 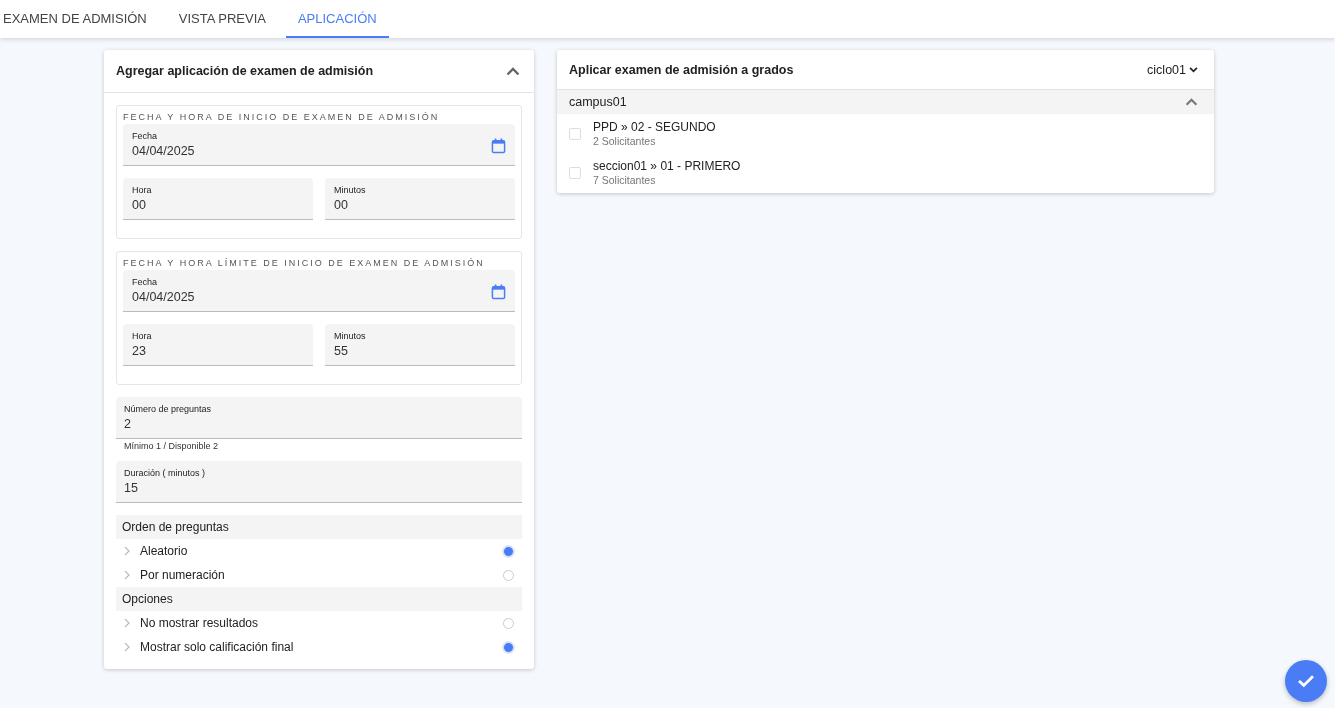 I want to click on radio-option: No mostrar resultados, so click(x=319, y=623).